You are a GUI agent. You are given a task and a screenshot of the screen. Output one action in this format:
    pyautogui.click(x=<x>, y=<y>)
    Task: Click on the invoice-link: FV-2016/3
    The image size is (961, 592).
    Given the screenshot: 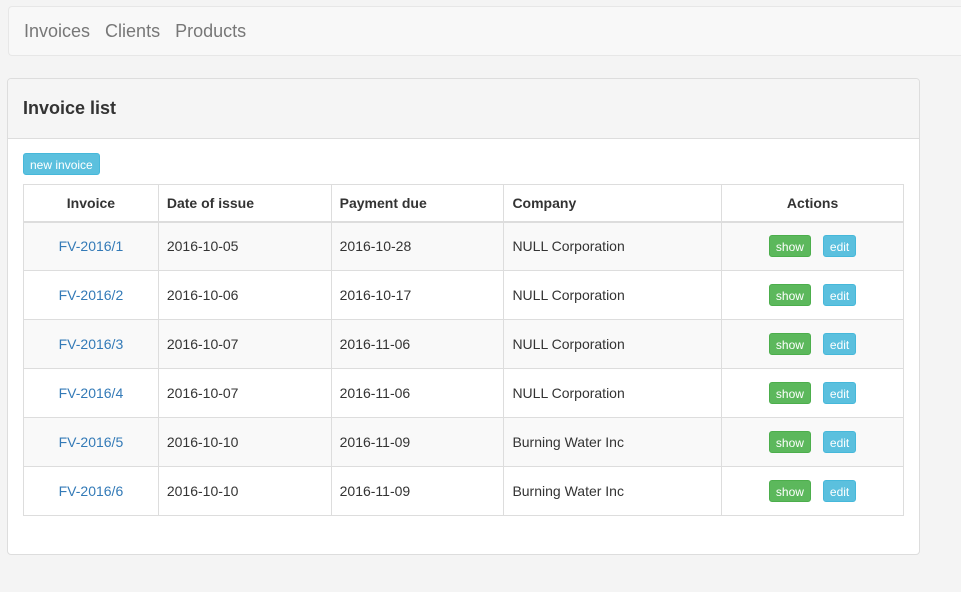 What is the action you would take?
    pyautogui.click(x=91, y=344)
    